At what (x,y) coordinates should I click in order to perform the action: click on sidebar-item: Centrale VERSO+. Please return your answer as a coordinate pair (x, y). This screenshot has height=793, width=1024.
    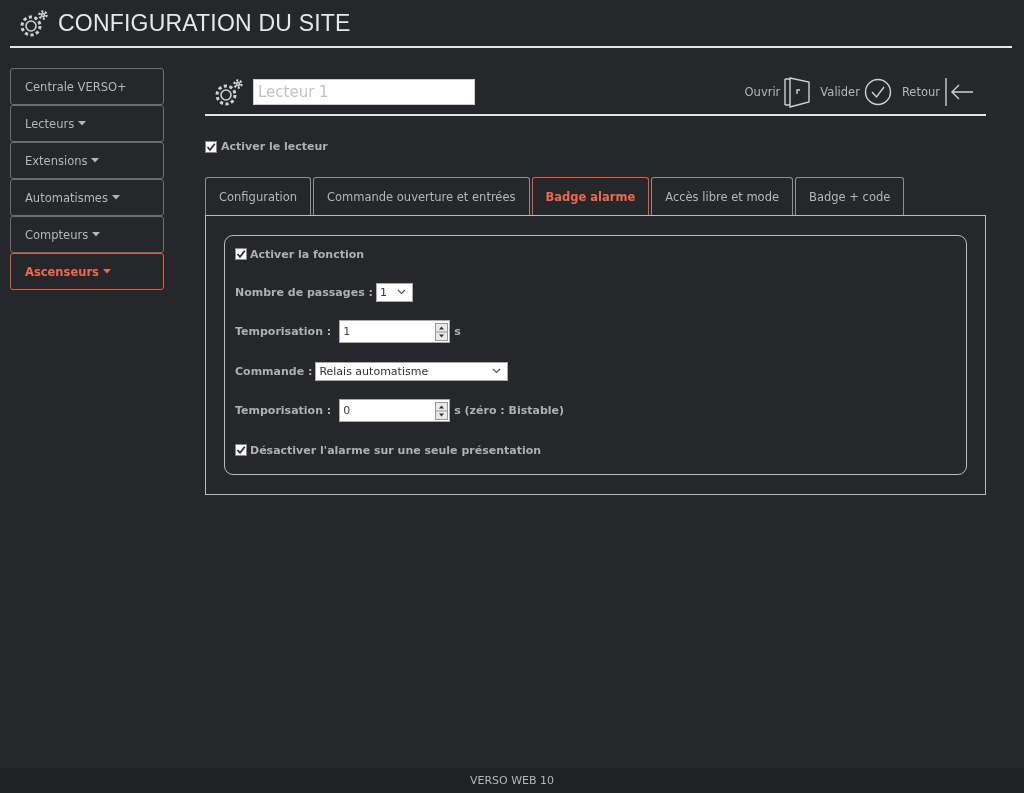
    Looking at the image, I should click on (87, 86).